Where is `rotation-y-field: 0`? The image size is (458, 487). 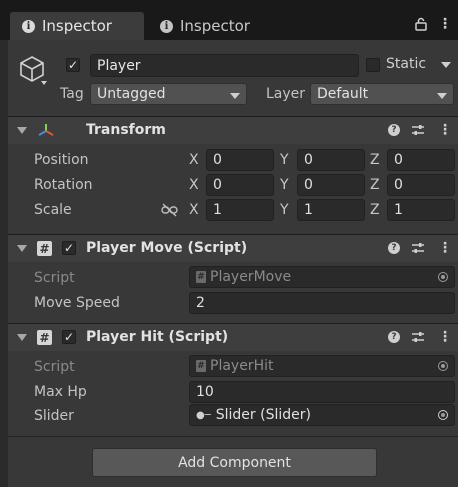 rotation-y-field: 0 is located at coordinates (331, 185).